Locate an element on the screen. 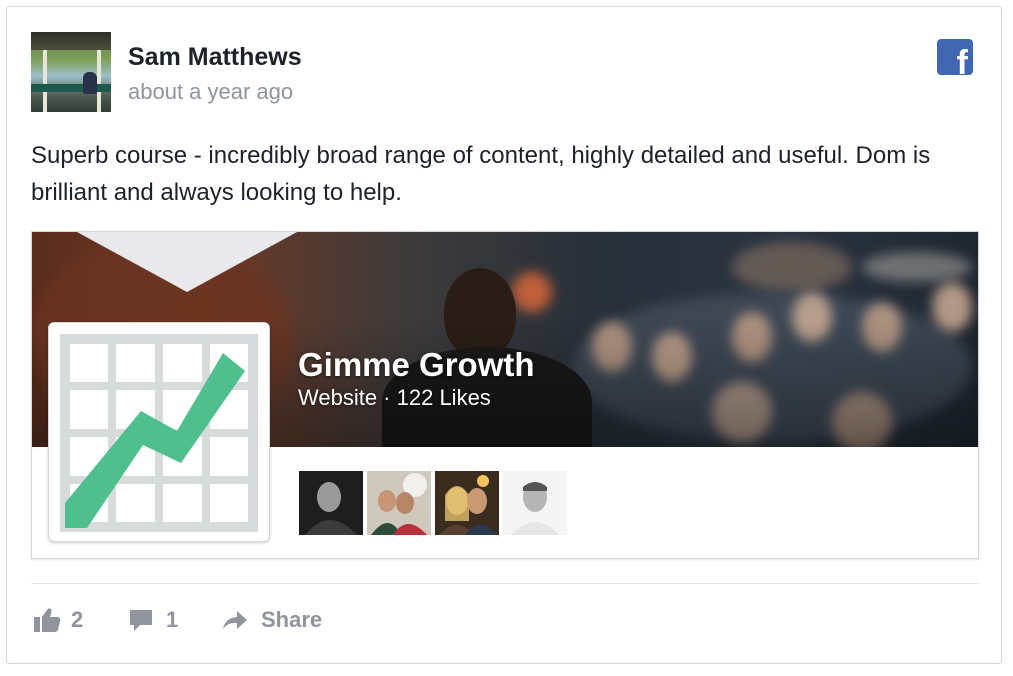 The image size is (1013, 676). growth-chart-logo is located at coordinates (159, 432).